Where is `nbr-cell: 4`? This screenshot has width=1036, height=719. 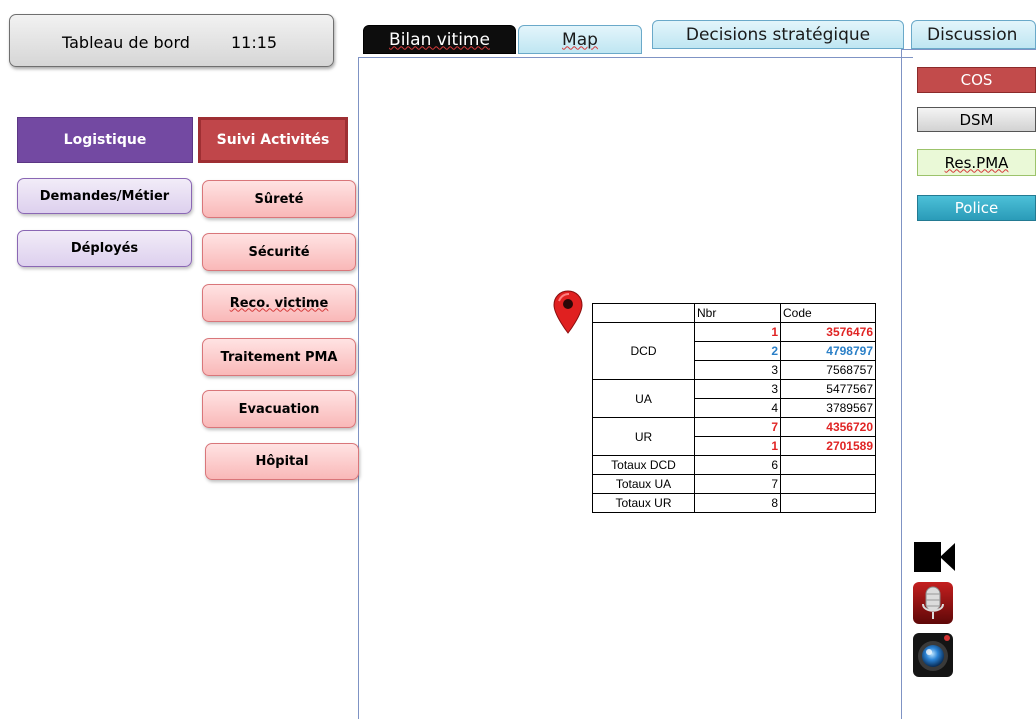
nbr-cell: 4 is located at coordinates (737, 408).